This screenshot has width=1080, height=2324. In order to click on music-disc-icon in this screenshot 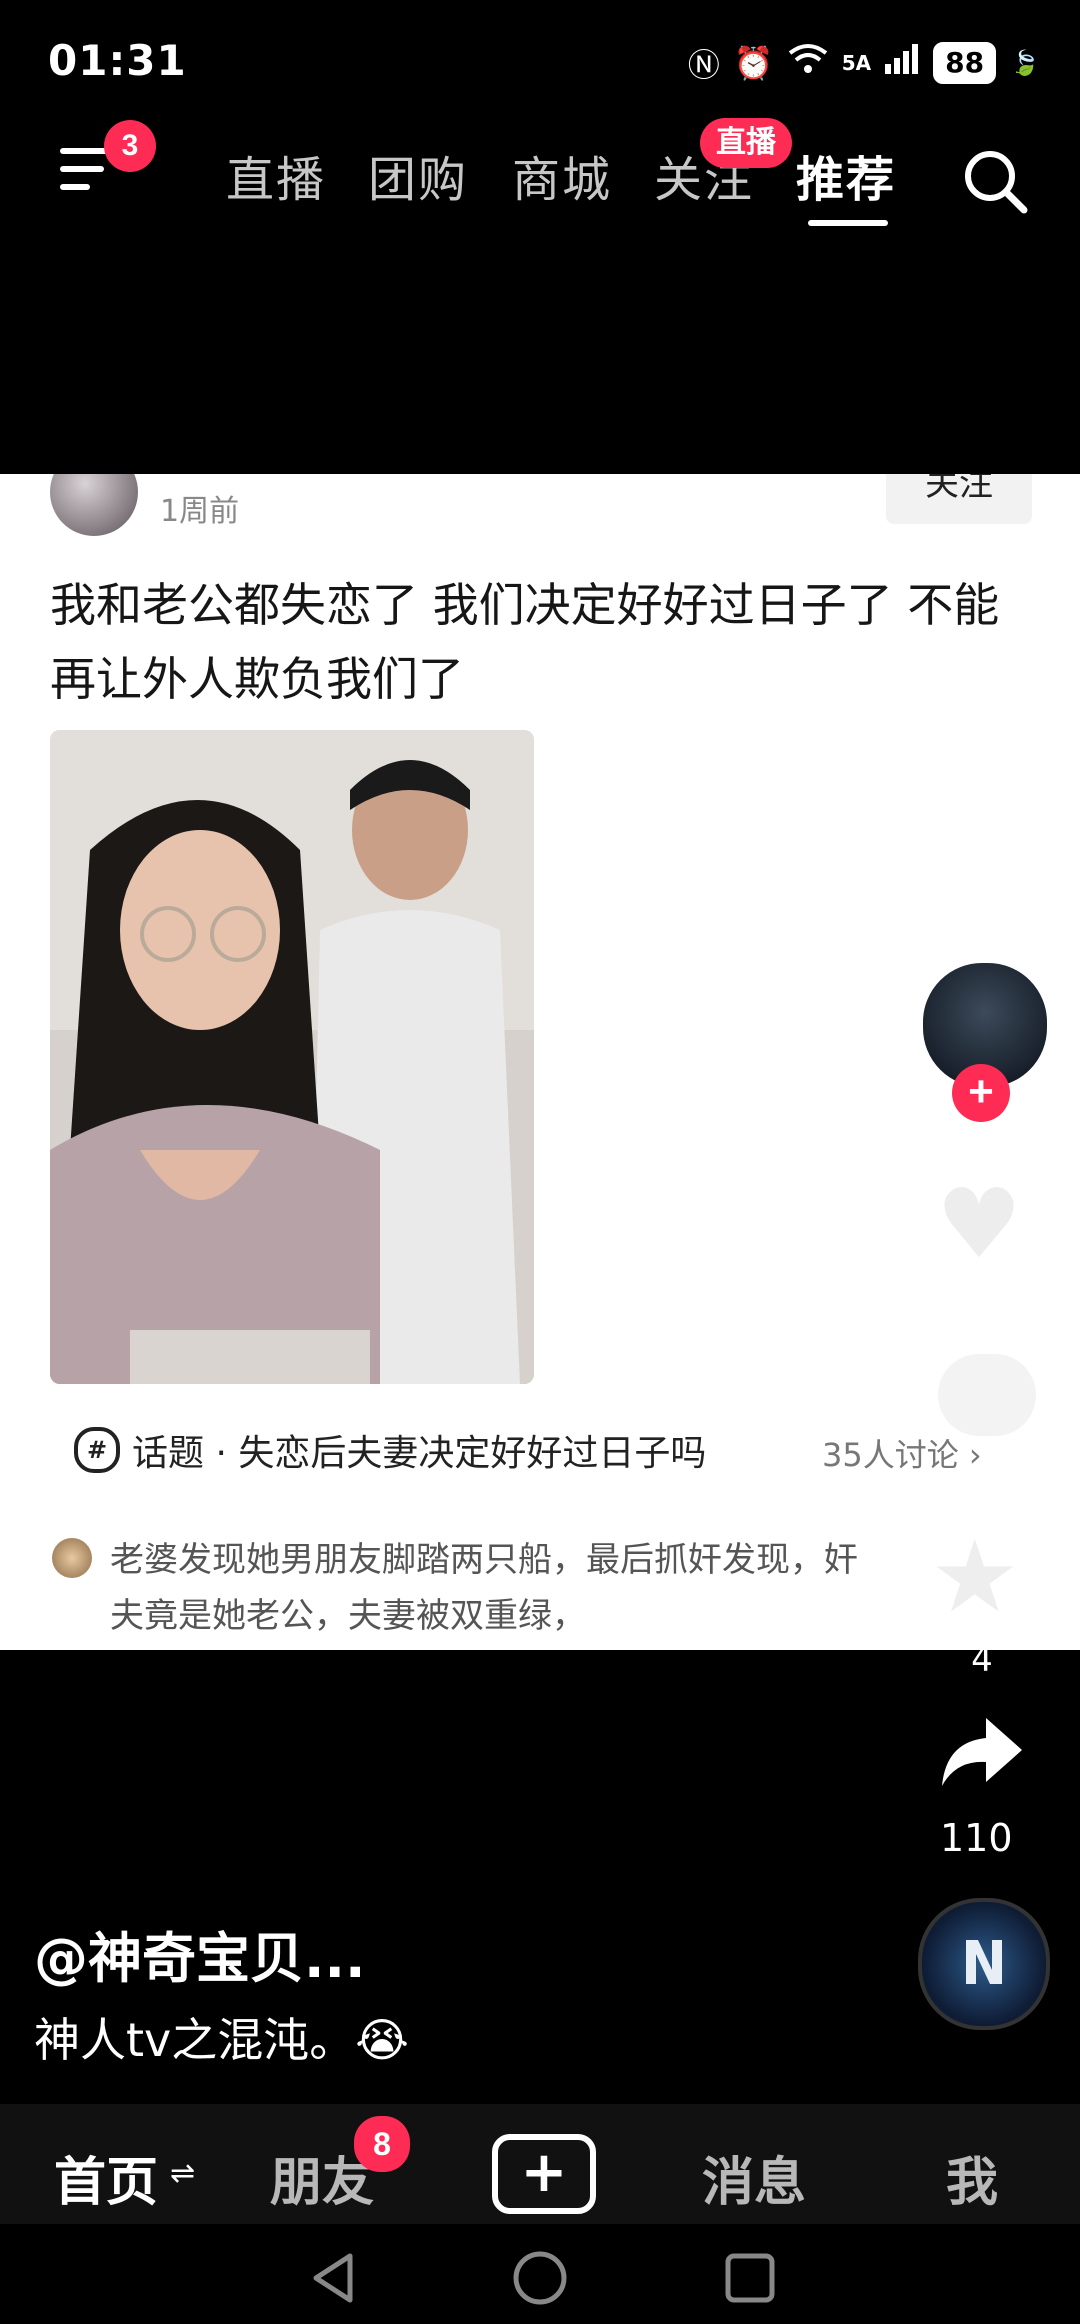, I will do `click(984, 1964)`.